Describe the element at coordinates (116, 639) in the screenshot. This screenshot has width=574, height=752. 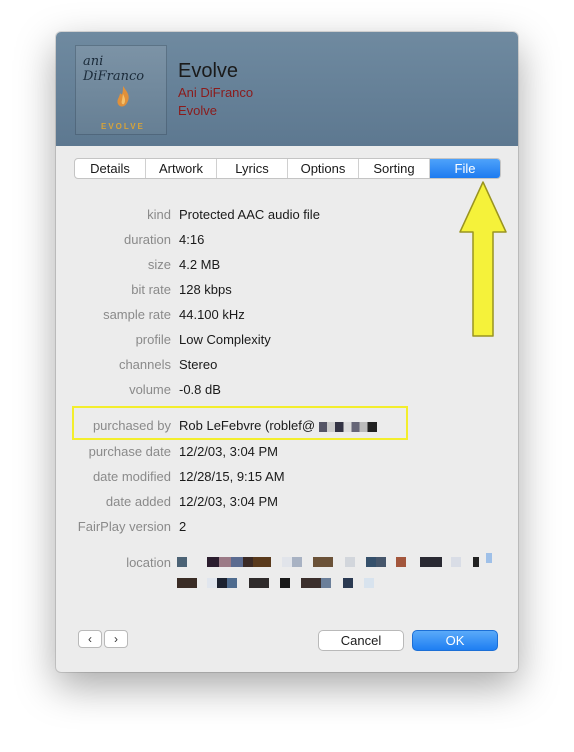
I see `next-track-button: ›` at that location.